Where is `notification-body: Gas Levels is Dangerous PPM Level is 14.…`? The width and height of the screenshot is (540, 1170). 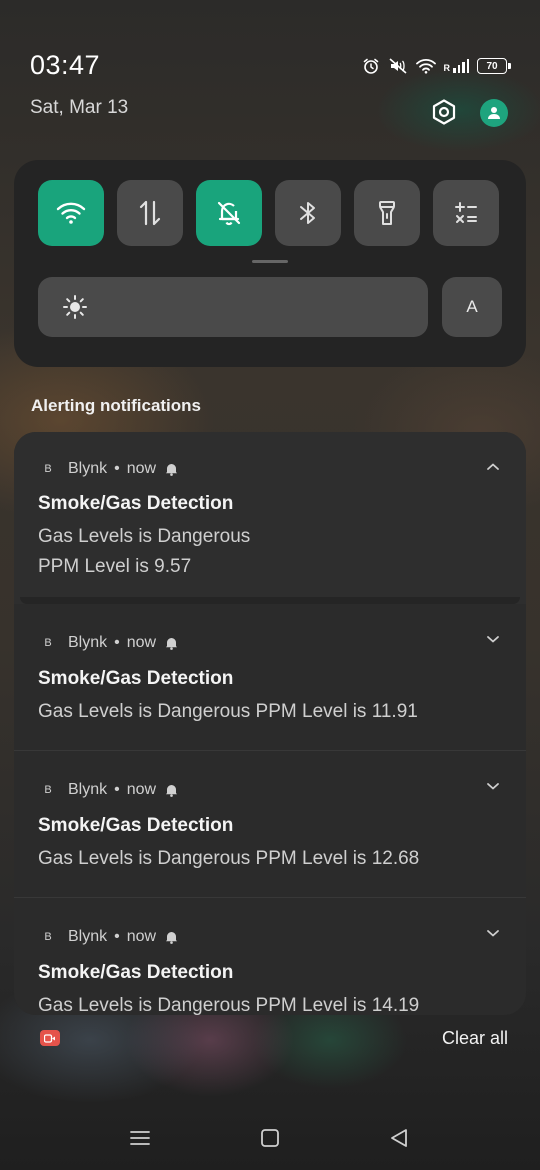
notification-body: Gas Levels is Dangerous PPM Level is 14.… is located at coordinates (229, 1005).